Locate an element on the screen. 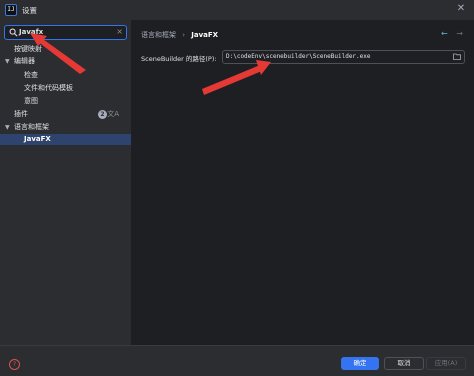 This screenshot has height=376, width=474. sidebar-item-label: 意图 is located at coordinates (31, 101).